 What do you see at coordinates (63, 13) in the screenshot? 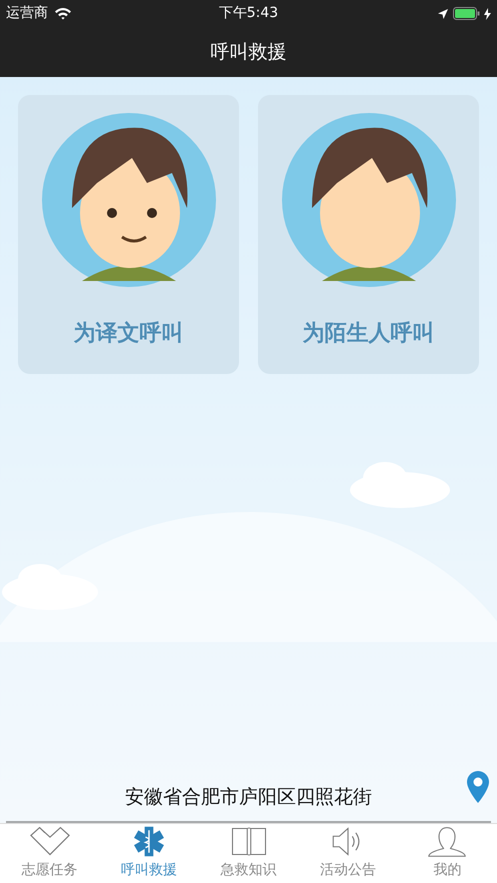
I see `wifi-icon` at bounding box center [63, 13].